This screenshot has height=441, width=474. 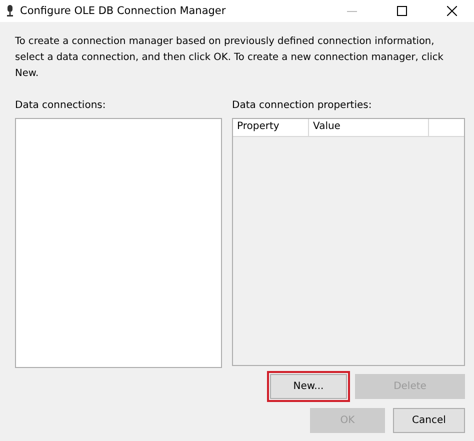 What do you see at coordinates (429, 420) in the screenshot?
I see `dialog-button: Cancel` at bounding box center [429, 420].